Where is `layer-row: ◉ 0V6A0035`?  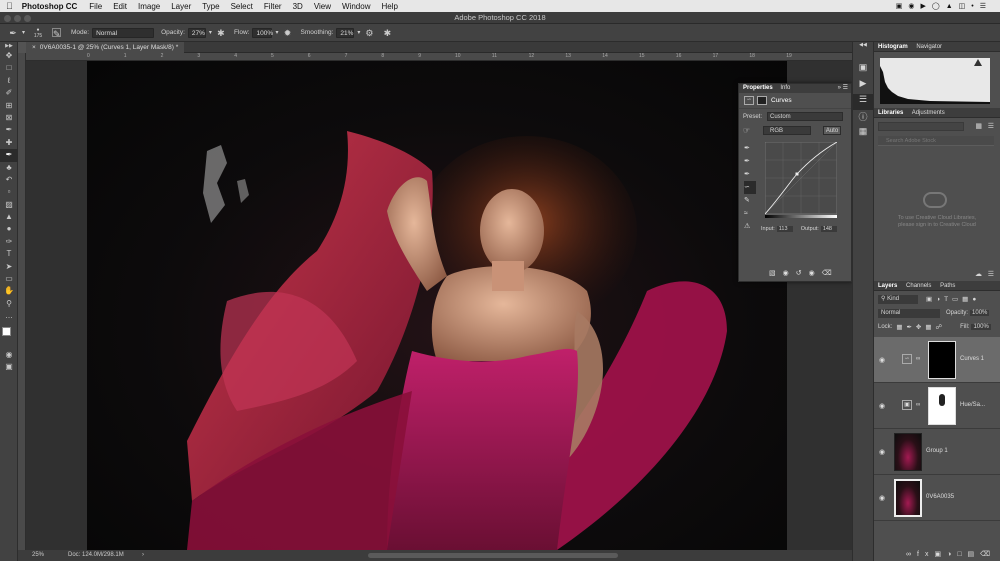
layer-row: ◉ 0V6A0035 is located at coordinates (937, 498).